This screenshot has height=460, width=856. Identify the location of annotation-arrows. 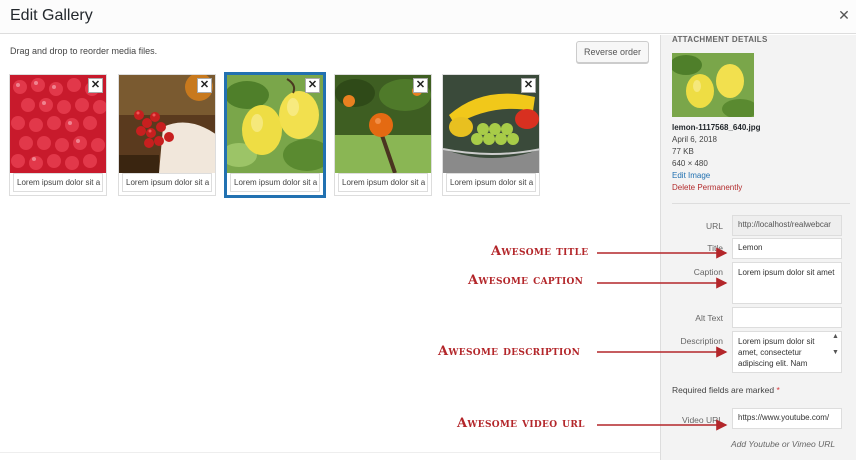
(662, 339).